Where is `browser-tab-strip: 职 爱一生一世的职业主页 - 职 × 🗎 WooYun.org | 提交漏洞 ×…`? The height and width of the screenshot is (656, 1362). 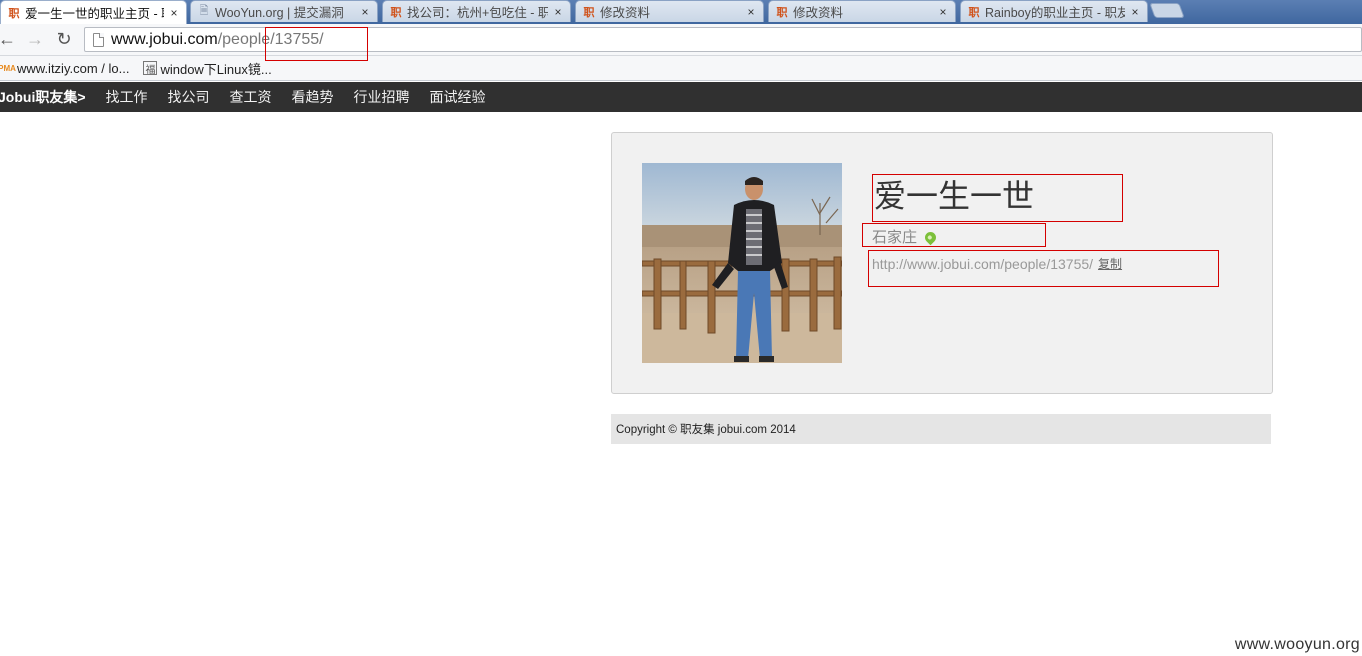 browser-tab-strip: 职 爱一生一世的职业主页 - 职 × 🗎 WooYun.org | 提交漏洞 ×… is located at coordinates (681, 12).